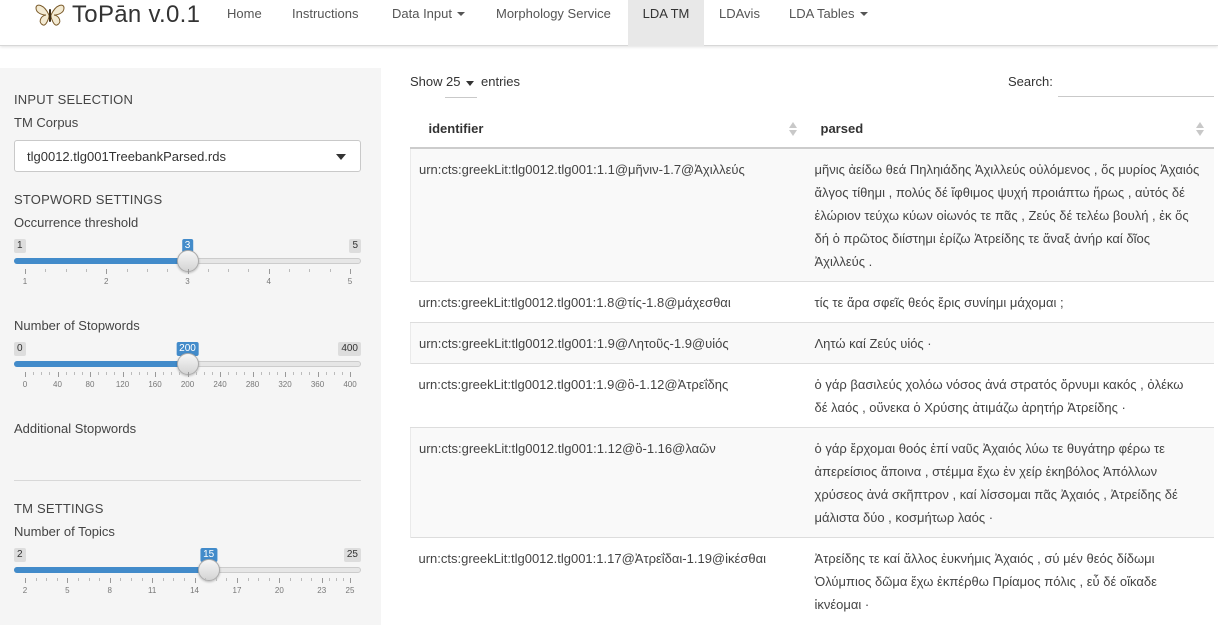  Describe the element at coordinates (1010, 129) in the screenshot. I see `column-header-parsed: parsed` at that location.